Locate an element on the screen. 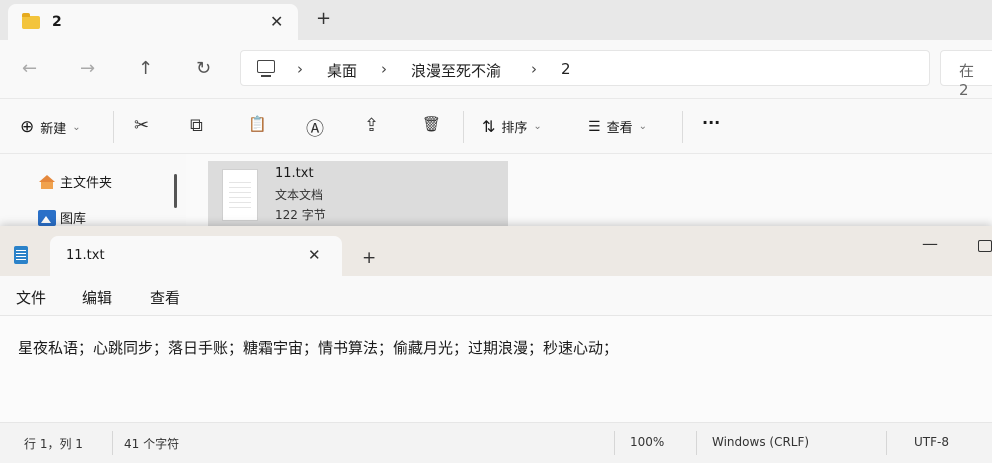 The width and height of the screenshot is (992, 463). view-icon: ☰ is located at coordinates (594, 126).